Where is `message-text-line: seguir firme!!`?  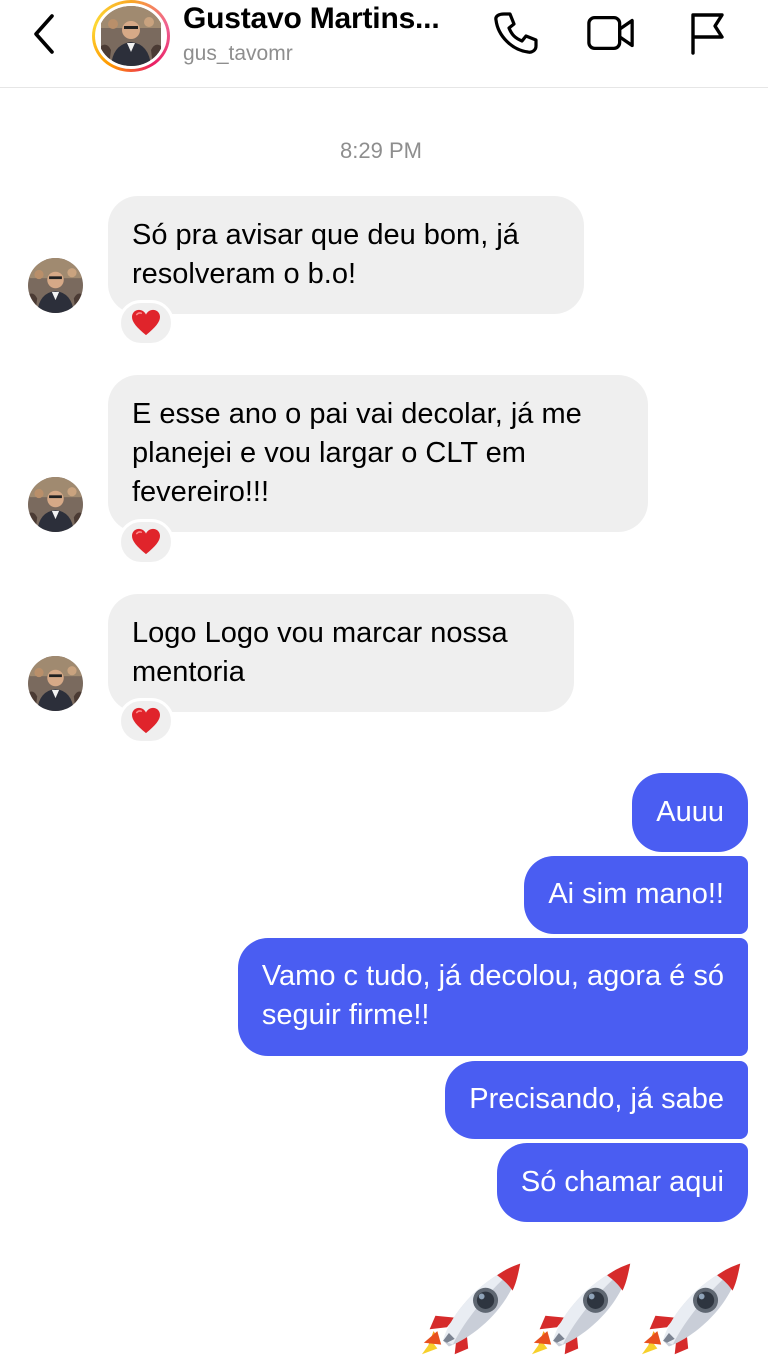
message-text-line: seguir firme!! is located at coordinates (345, 1015).